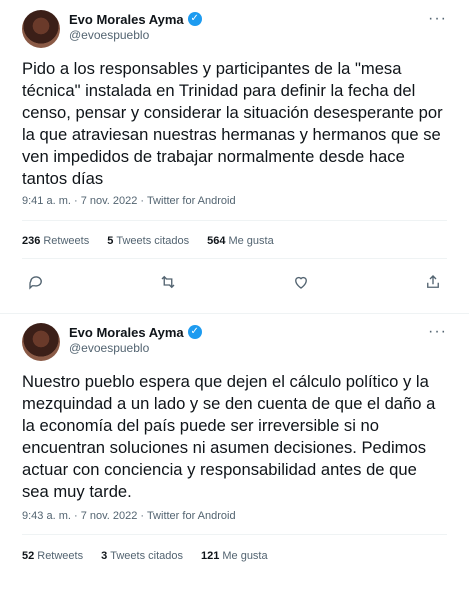  What do you see at coordinates (31, 241) in the screenshot?
I see `retweets-count: 236` at bounding box center [31, 241].